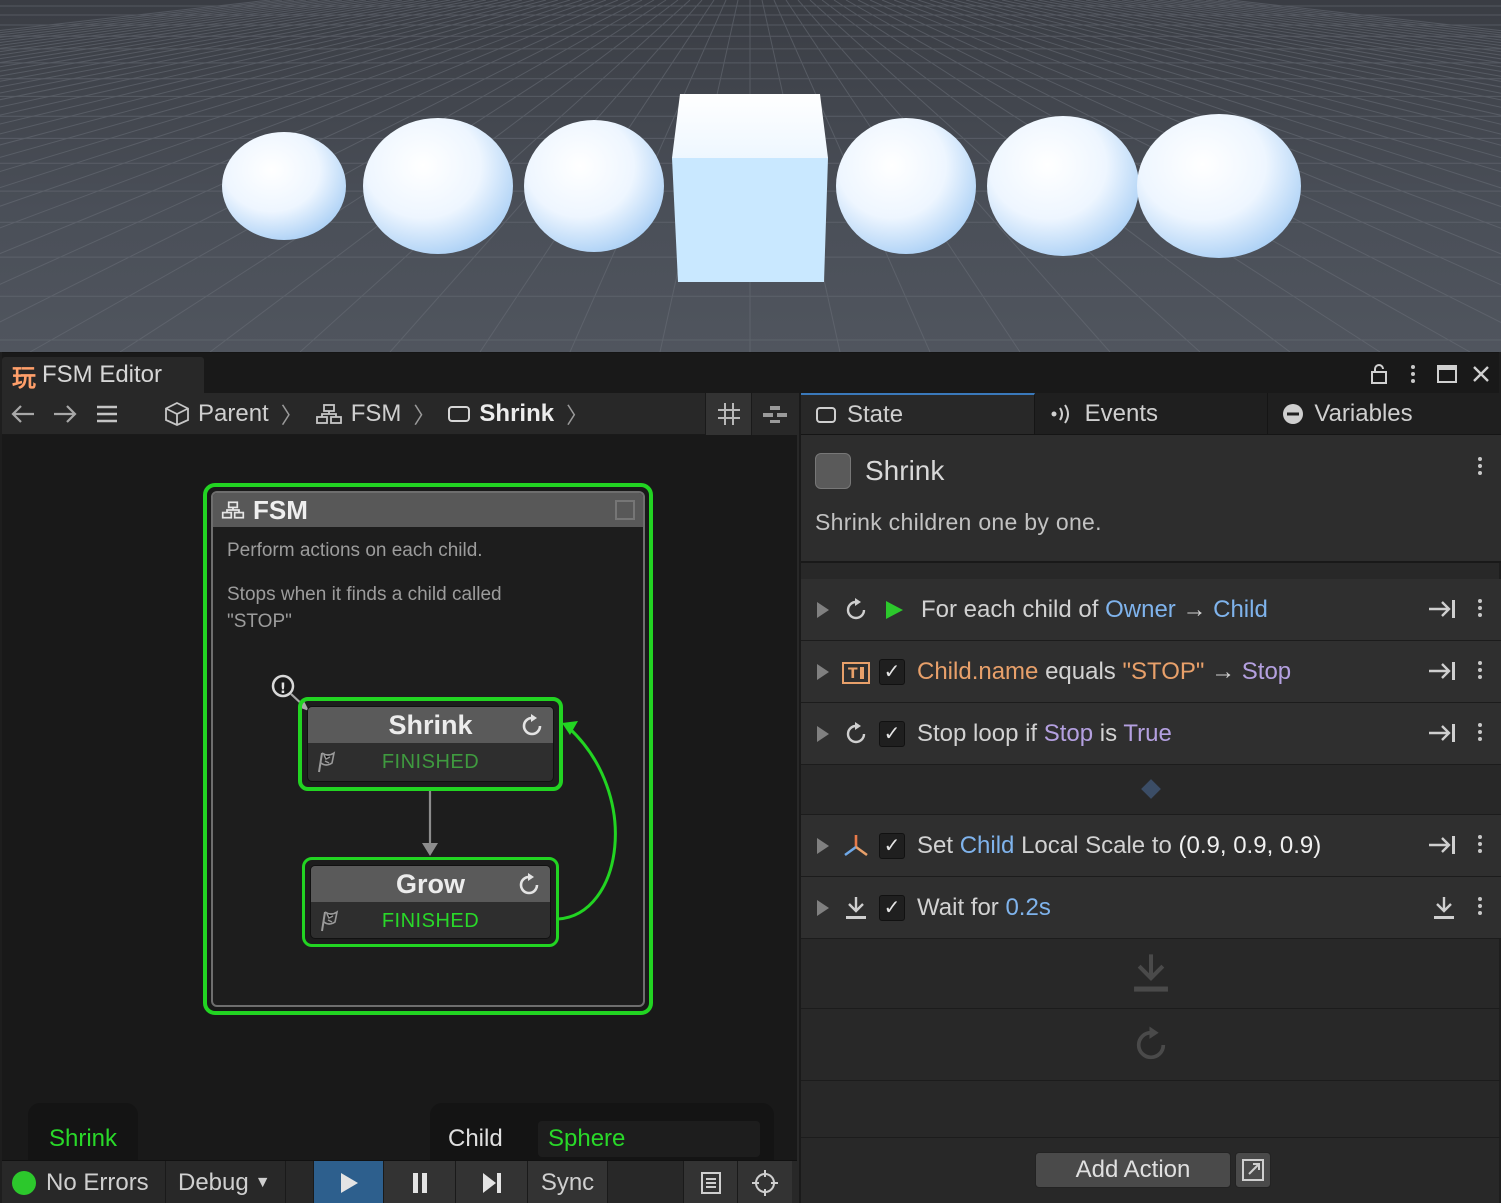  What do you see at coordinates (918, 413) in the screenshot?
I see `tab-state: State` at bounding box center [918, 413].